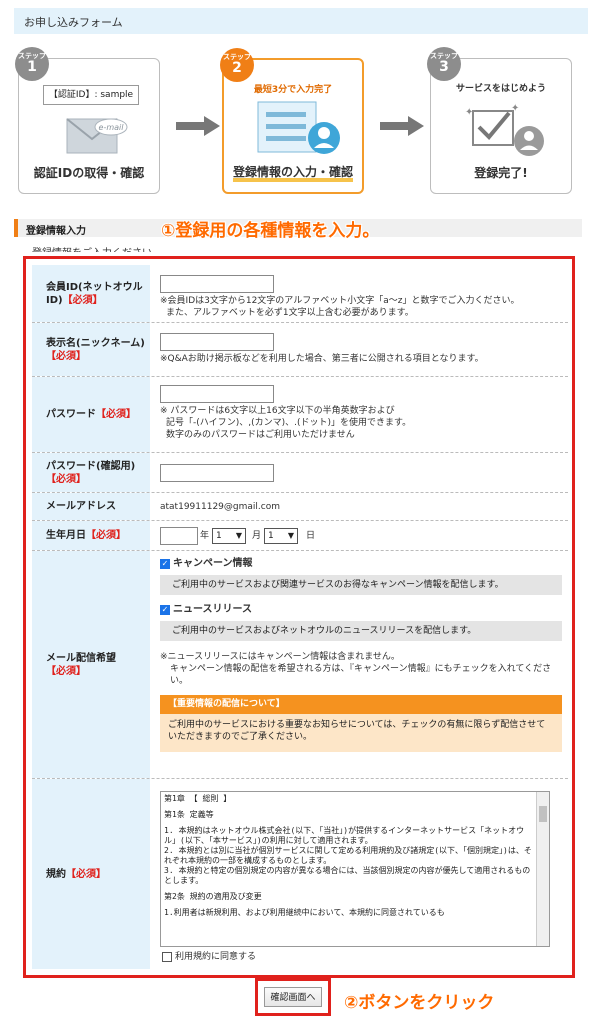 The image size is (596, 1024). Describe the element at coordinates (298, 127) in the screenshot. I see `form-user-icon` at that location.